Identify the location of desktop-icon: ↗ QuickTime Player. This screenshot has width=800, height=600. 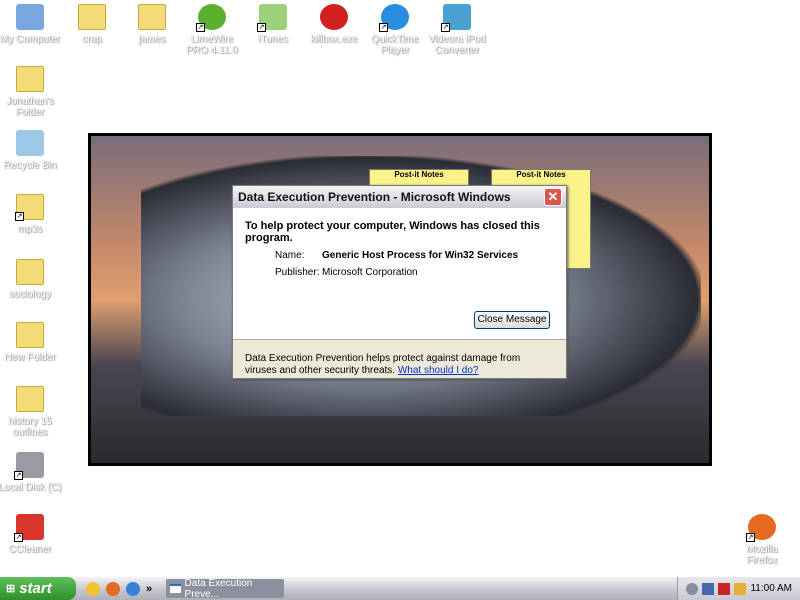
(395, 30).